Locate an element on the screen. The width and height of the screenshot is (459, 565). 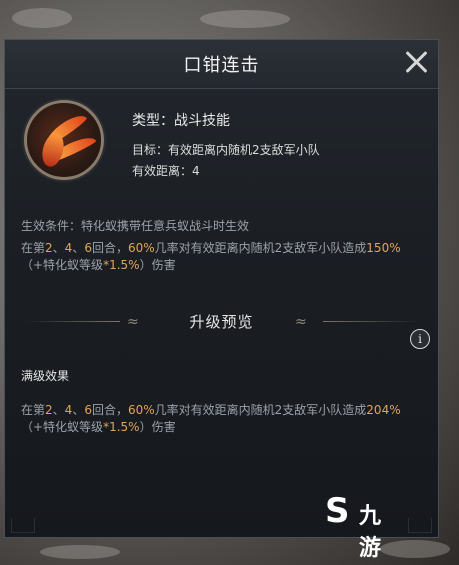
skill-range: 有效距离：4 is located at coordinates (166, 171).